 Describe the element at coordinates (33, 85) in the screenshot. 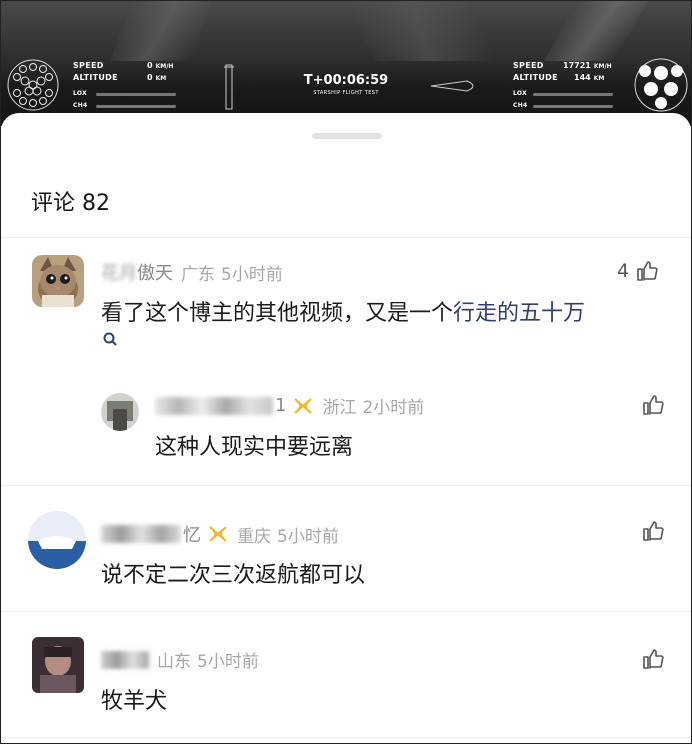

I see `booster-engine-icon` at that location.